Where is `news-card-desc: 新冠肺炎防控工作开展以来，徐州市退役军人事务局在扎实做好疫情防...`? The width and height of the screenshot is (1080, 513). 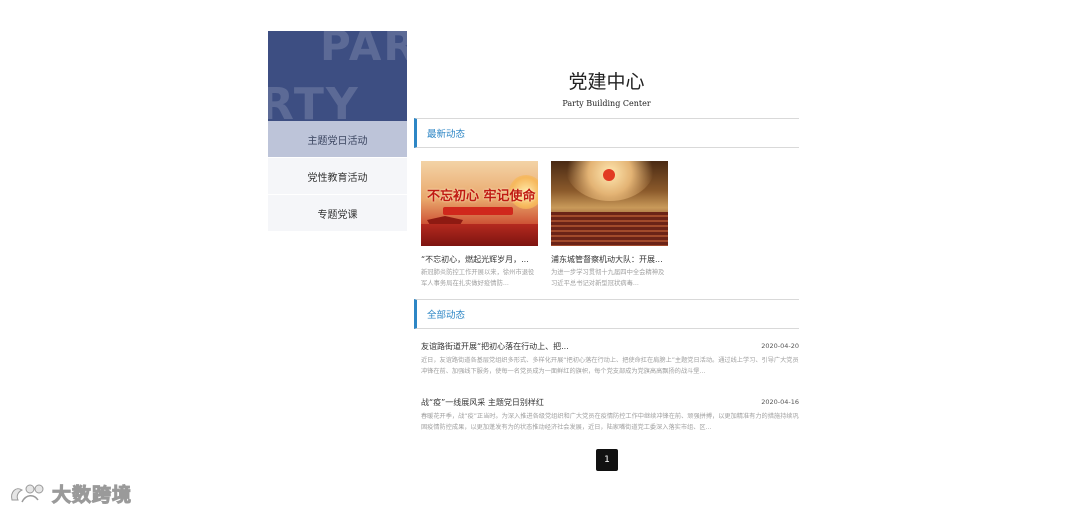
news-card-desc: 新冠肺炎防控工作开展以来，徐州市退役军人事务局在扎实做好疫情防... is located at coordinates (478, 278).